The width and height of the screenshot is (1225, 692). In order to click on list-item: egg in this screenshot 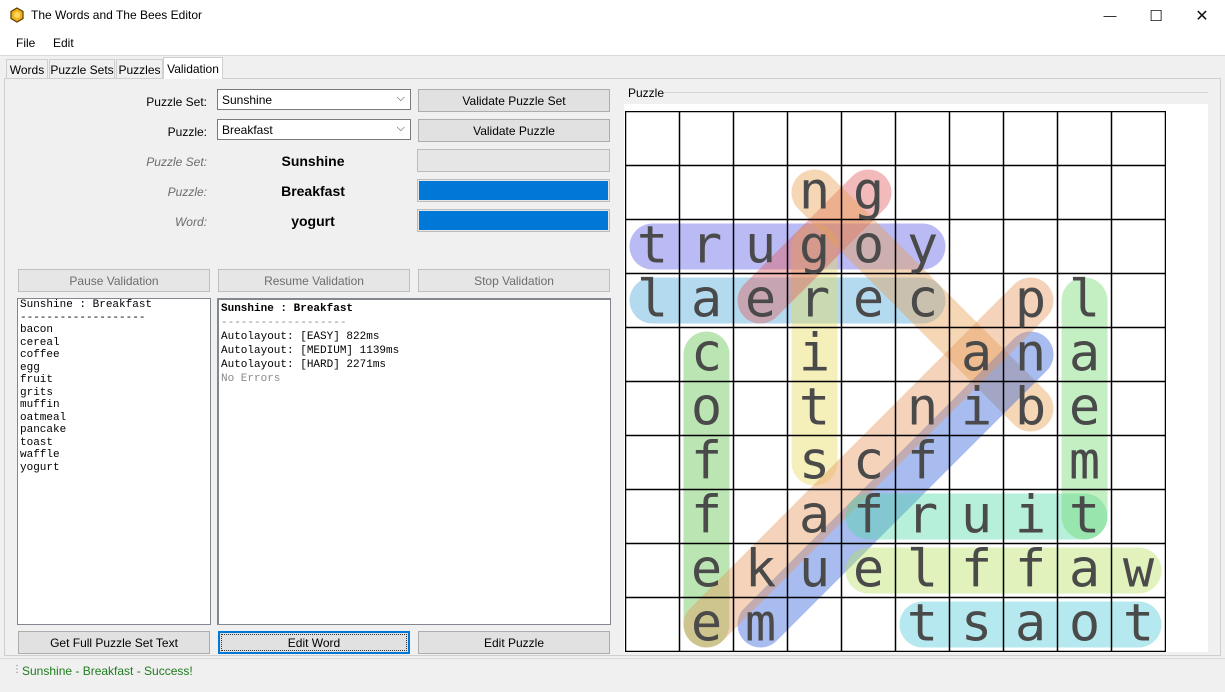, I will do `click(114, 368)`.